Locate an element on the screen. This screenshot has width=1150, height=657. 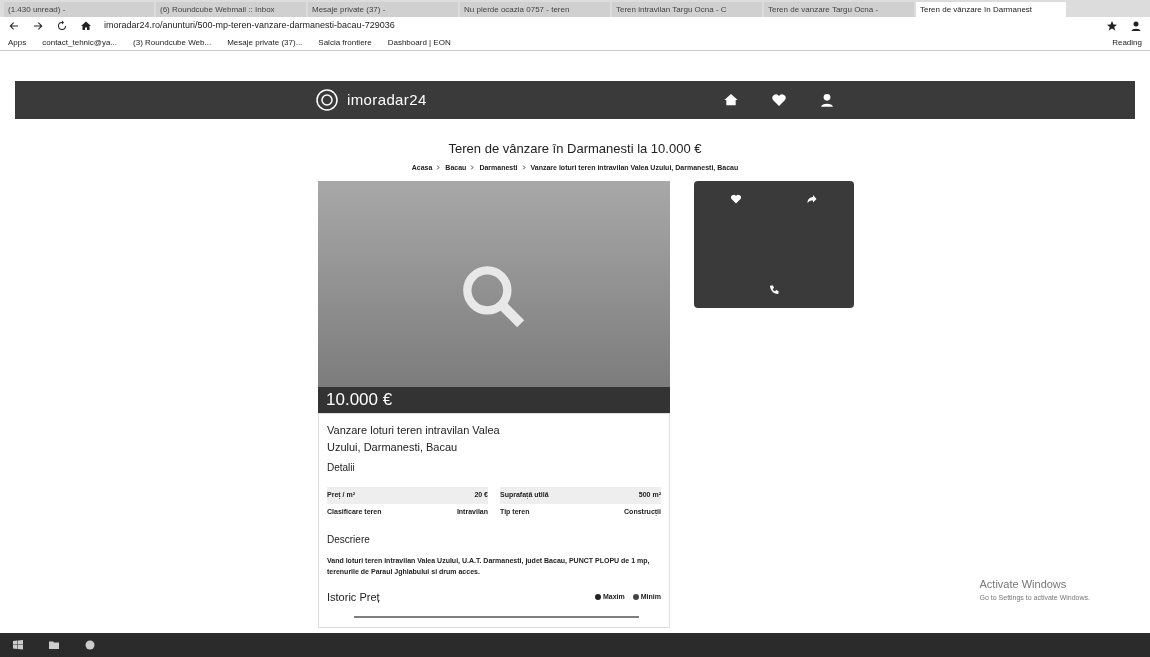
back-icon is located at coordinates (14, 26).